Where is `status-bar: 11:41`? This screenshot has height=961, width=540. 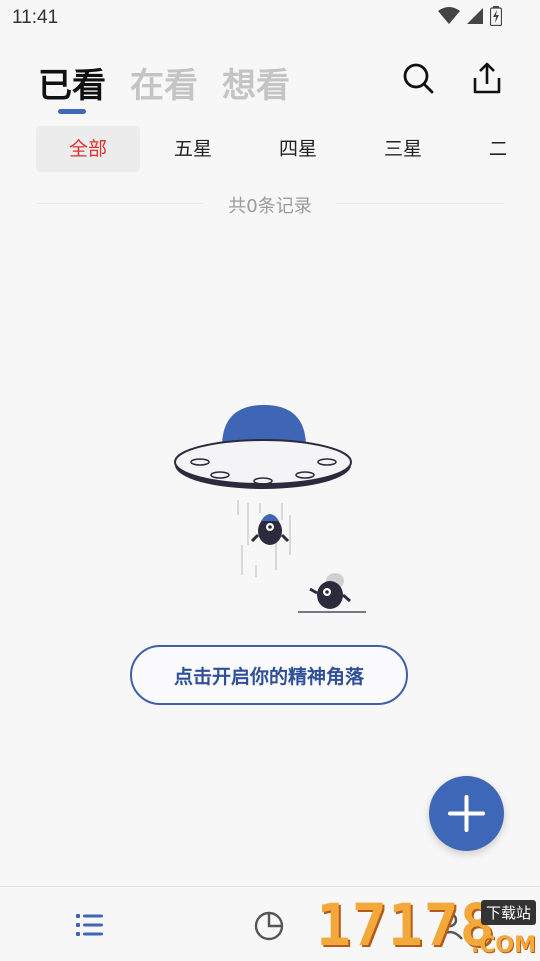
status-bar: 11:41 is located at coordinates (270, 18).